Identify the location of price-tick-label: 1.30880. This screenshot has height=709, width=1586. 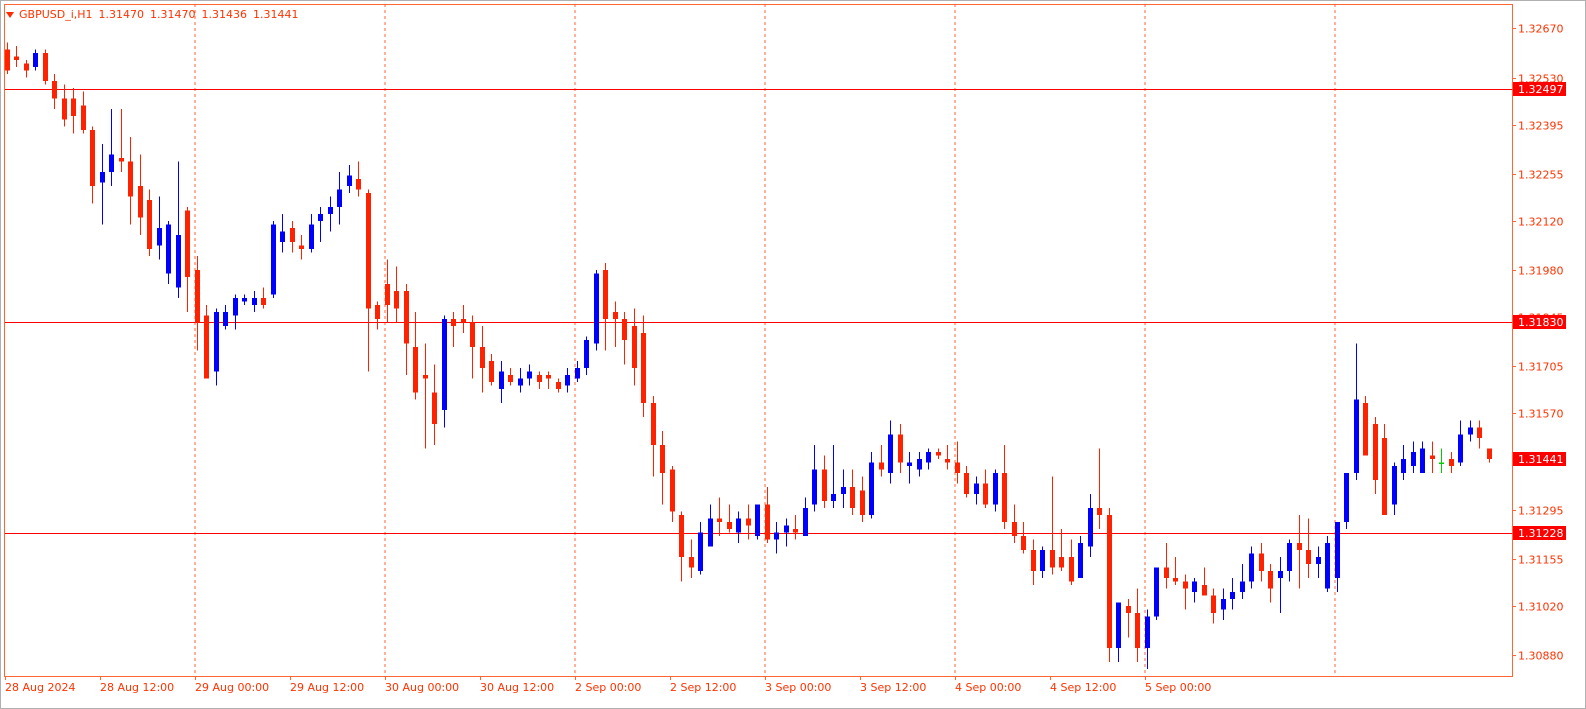
(1541, 656).